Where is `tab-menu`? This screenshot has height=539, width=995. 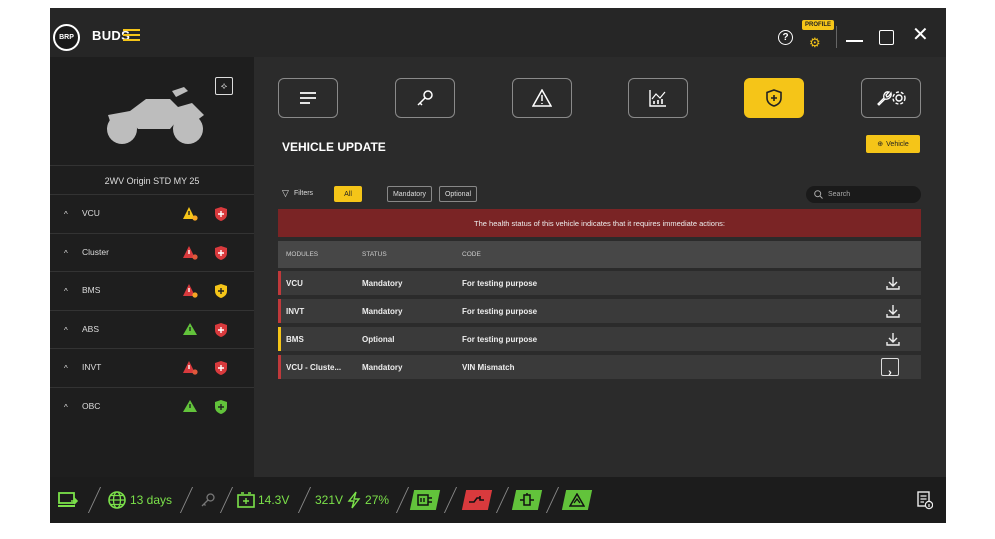
tab-menu is located at coordinates (308, 98).